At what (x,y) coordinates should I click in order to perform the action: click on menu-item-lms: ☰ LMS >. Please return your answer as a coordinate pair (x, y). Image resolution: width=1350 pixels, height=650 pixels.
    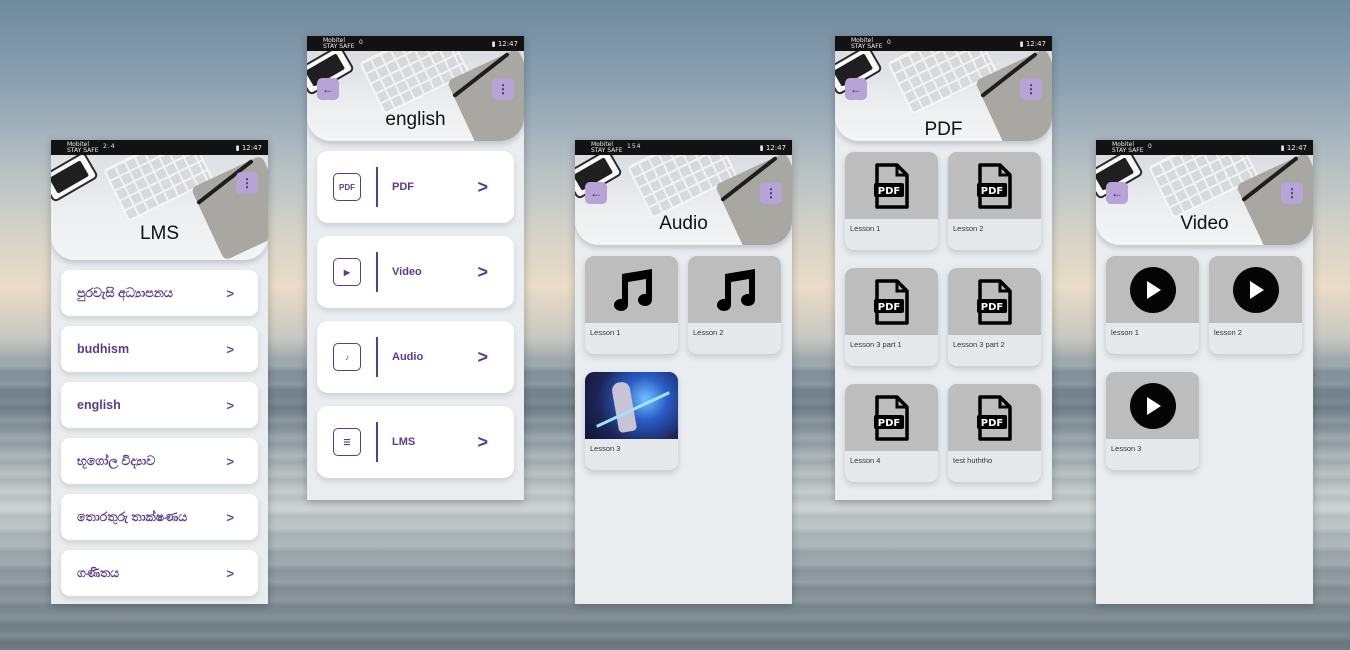
    Looking at the image, I should click on (415, 442).